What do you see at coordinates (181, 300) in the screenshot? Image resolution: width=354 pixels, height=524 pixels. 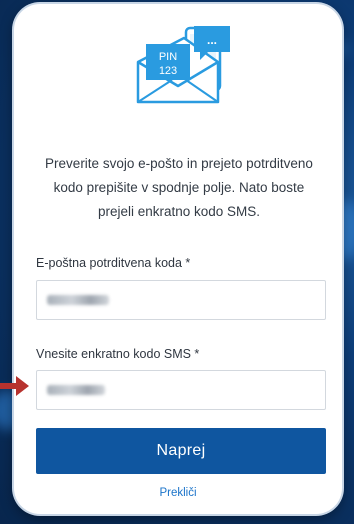 I see `email-code-input` at bounding box center [181, 300].